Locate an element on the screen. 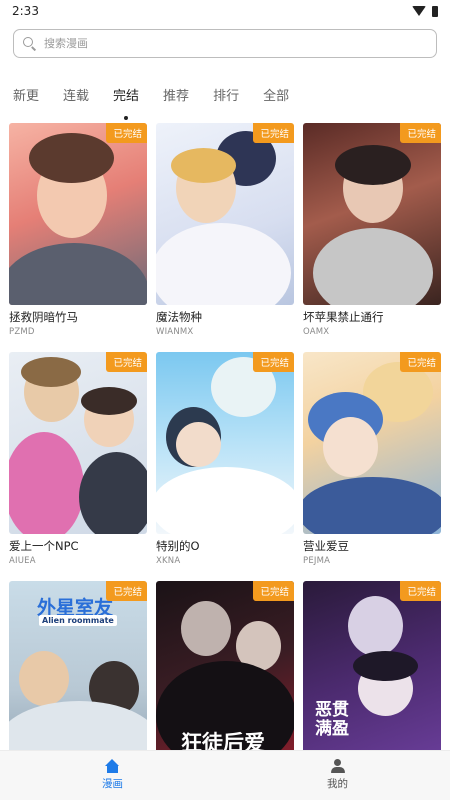 This screenshot has width=450, height=800. cover-subtitle-text: Alien roommate is located at coordinates (78, 620).